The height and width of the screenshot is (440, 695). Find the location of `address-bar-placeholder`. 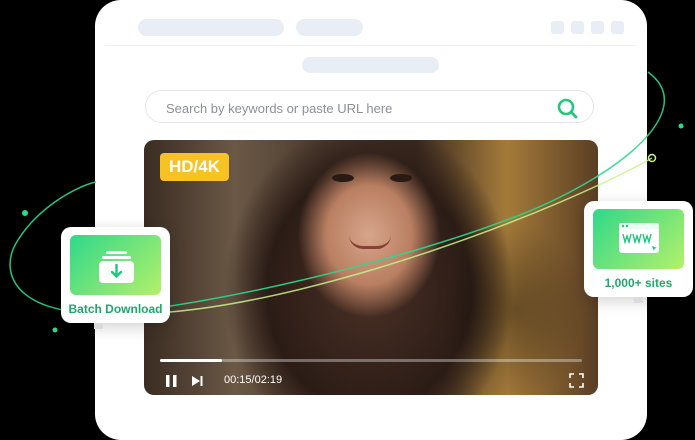

address-bar-placeholder is located at coordinates (370, 65).